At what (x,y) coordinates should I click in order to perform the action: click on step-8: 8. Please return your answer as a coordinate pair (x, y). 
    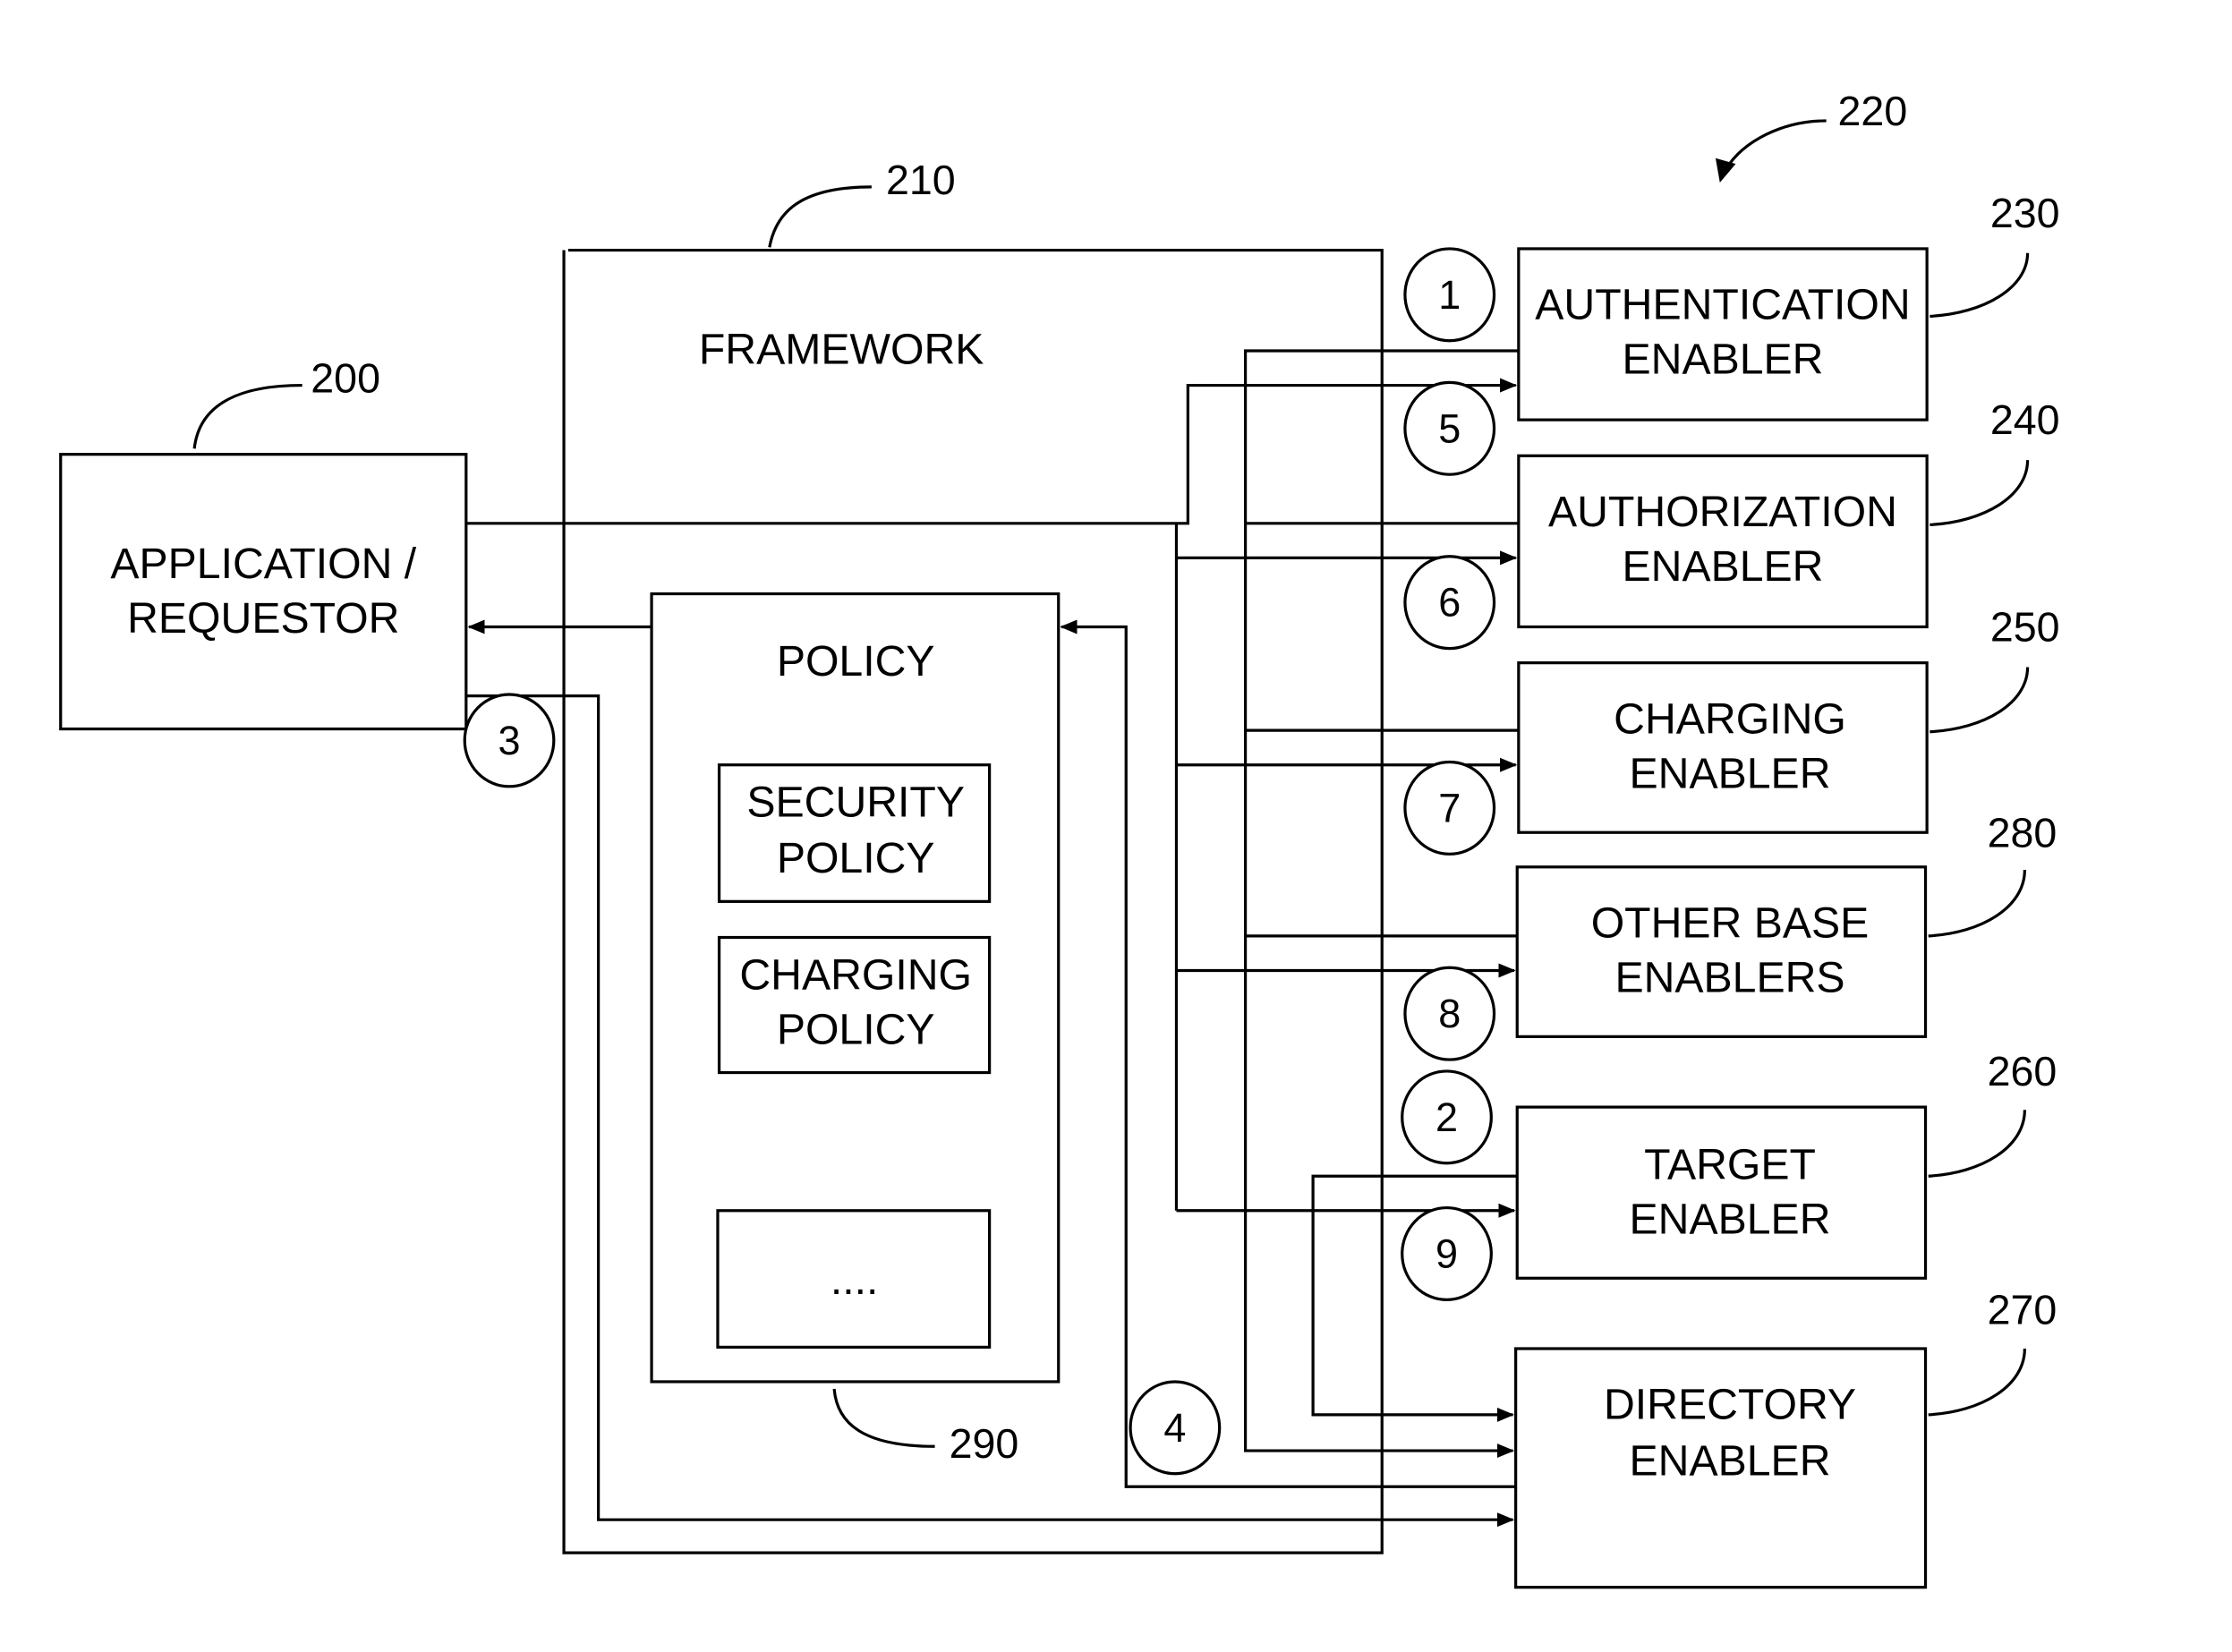
    Looking at the image, I should click on (1450, 1013).